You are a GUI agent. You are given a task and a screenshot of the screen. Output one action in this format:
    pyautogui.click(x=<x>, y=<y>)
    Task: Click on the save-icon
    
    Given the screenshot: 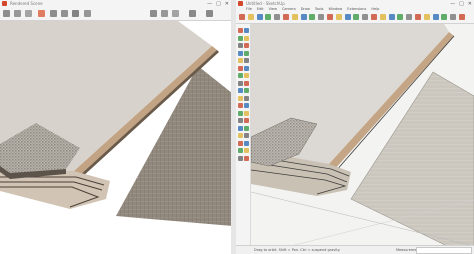 What is the action you would take?
    pyautogui.click(x=6, y=13)
    